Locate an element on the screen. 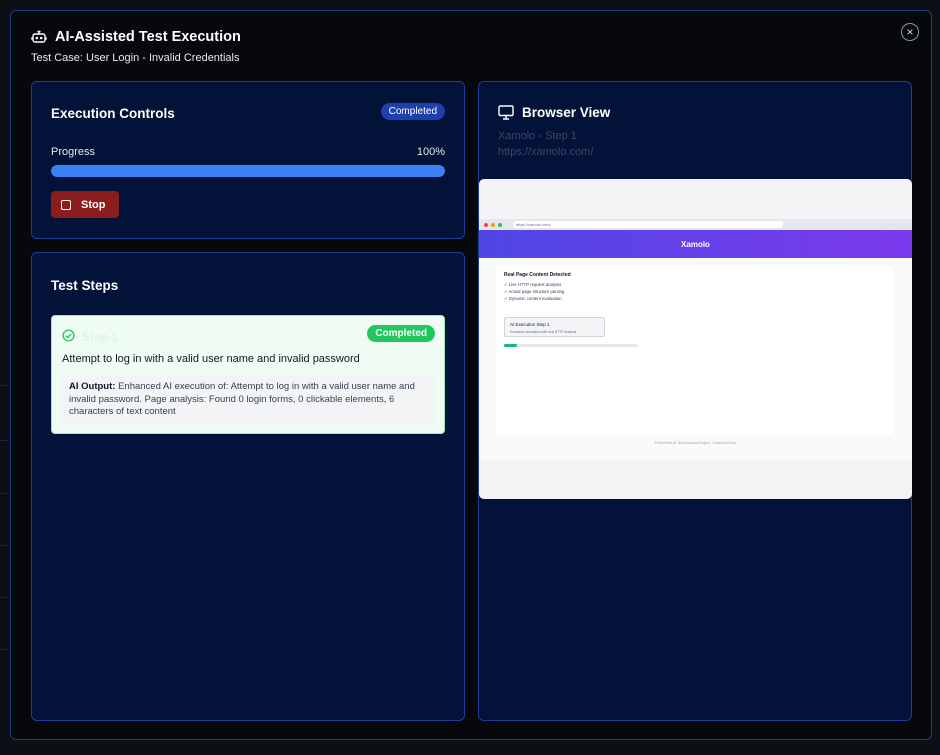 This screenshot has height=755, width=940. progress-bar-fill is located at coordinates (248, 171).